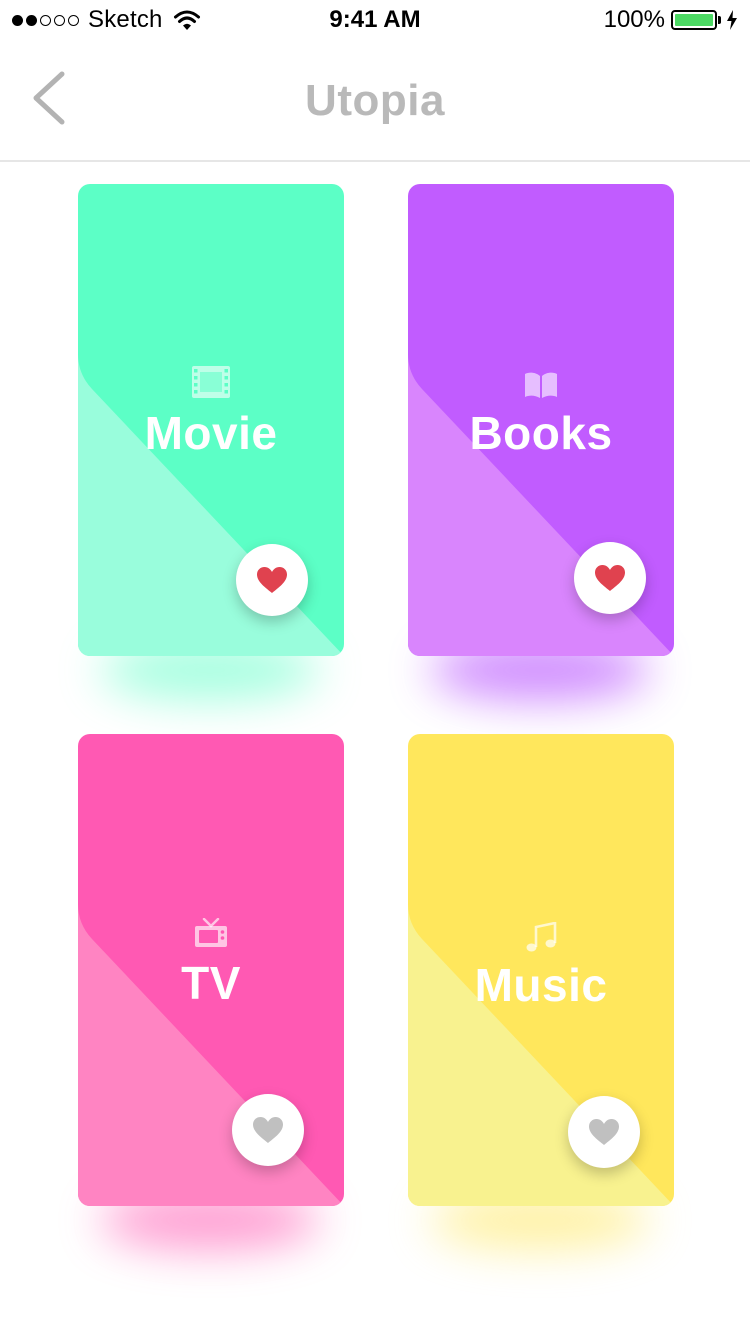  I want to click on music-note-icon, so click(541, 938).